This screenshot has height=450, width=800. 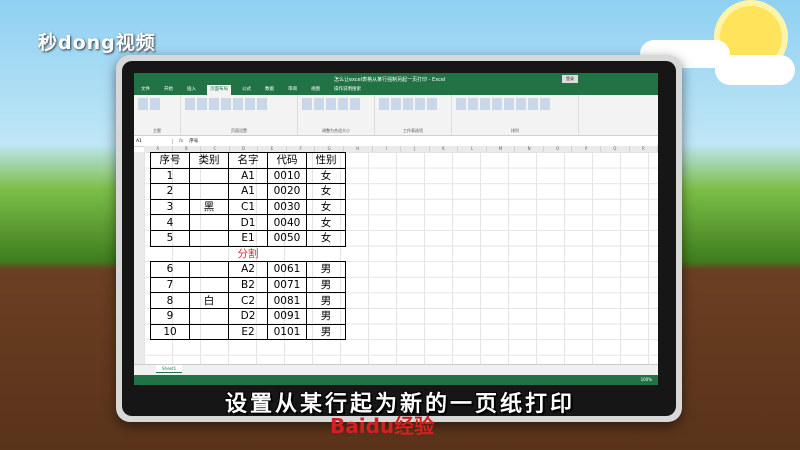 I want to click on table-cell: 性别, so click(x=326, y=160).